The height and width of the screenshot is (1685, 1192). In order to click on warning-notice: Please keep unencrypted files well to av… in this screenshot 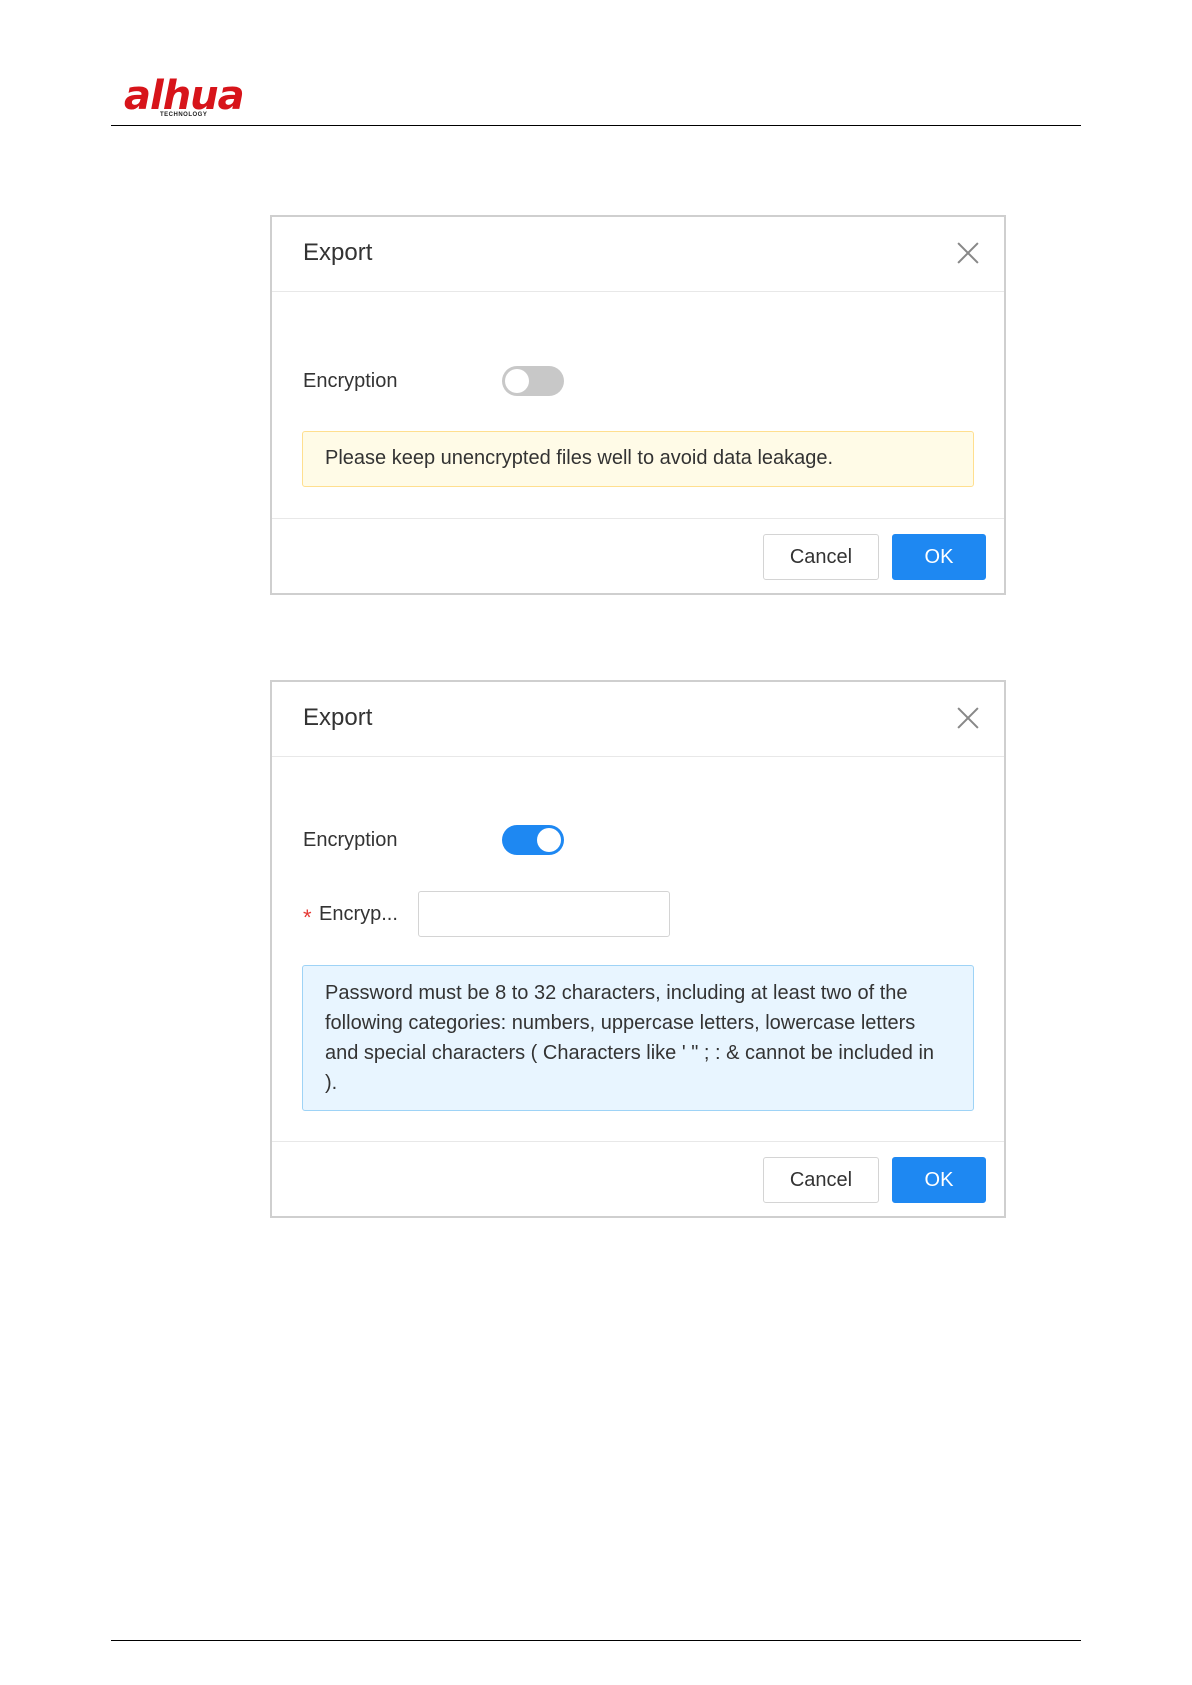, I will do `click(638, 459)`.